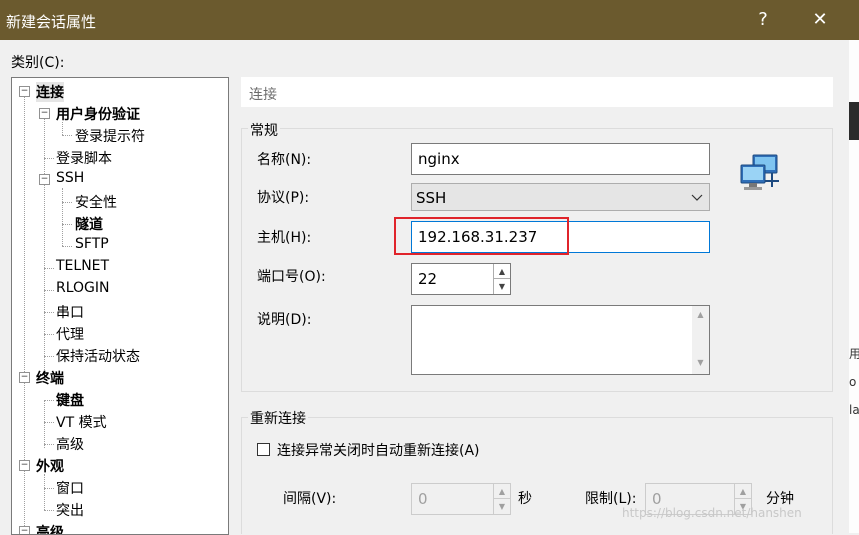  Describe the element at coordinates (854, 410) in the screenshot. I see `edge-char: la` at that location.